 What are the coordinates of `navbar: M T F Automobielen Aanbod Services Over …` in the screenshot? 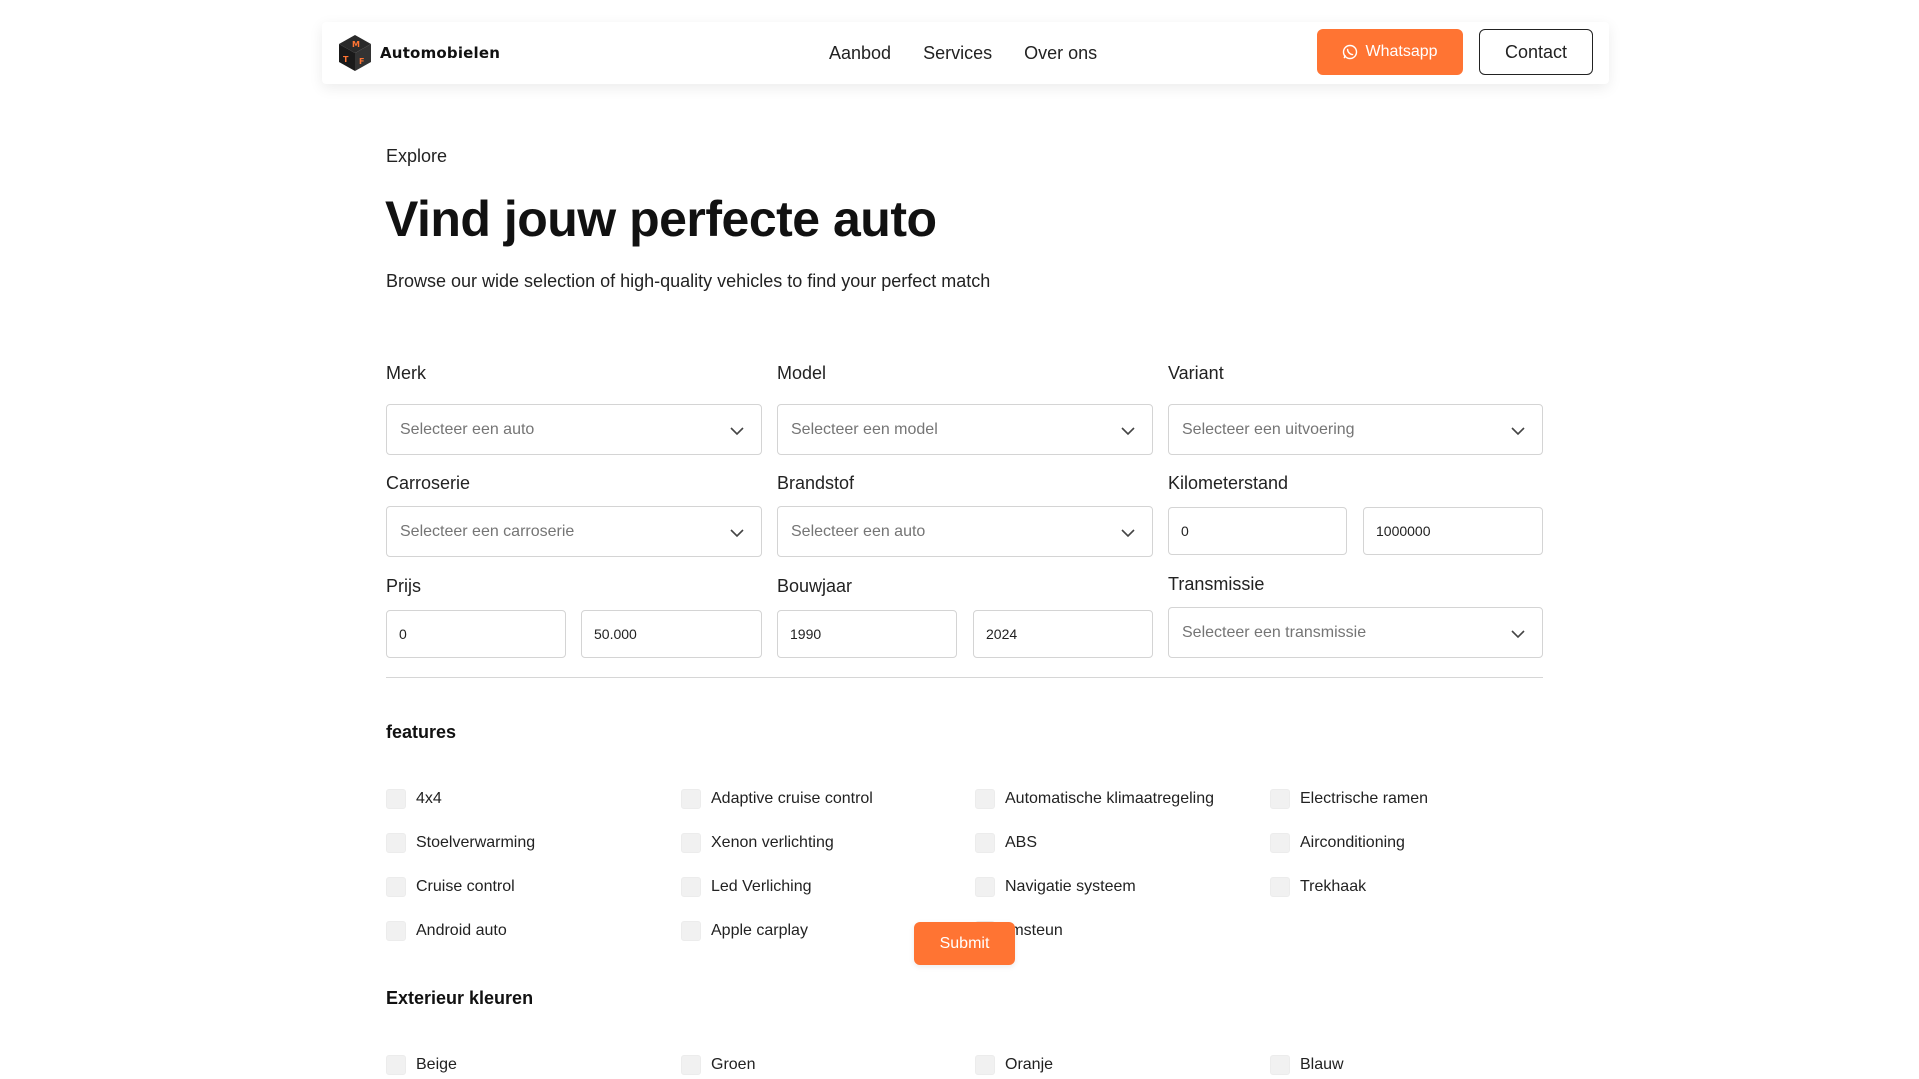 It's located at (965, 53).